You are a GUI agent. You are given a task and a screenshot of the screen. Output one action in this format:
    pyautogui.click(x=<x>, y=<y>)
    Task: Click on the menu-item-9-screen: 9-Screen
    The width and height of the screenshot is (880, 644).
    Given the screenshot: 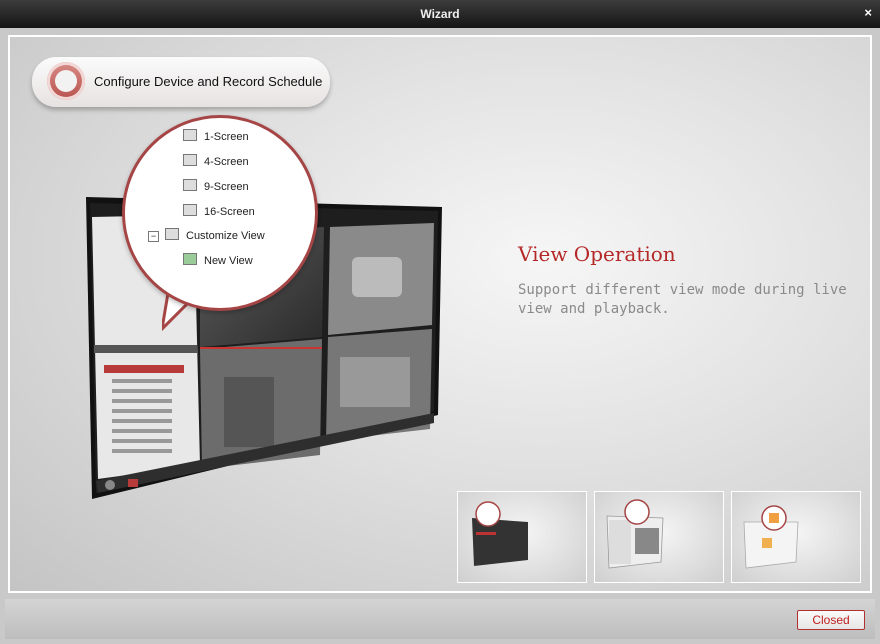 What is the action you would take?
    pyautogui.click(x=216, y=186)
    